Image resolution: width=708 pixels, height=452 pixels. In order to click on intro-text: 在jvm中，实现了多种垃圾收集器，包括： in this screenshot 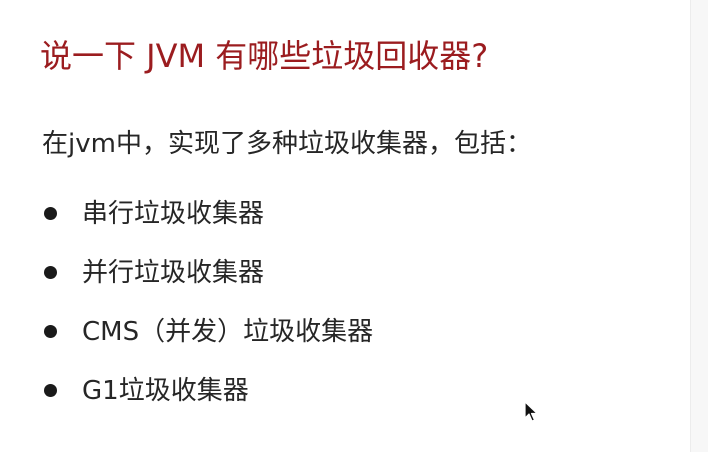, I will do `click(287, 144)`.